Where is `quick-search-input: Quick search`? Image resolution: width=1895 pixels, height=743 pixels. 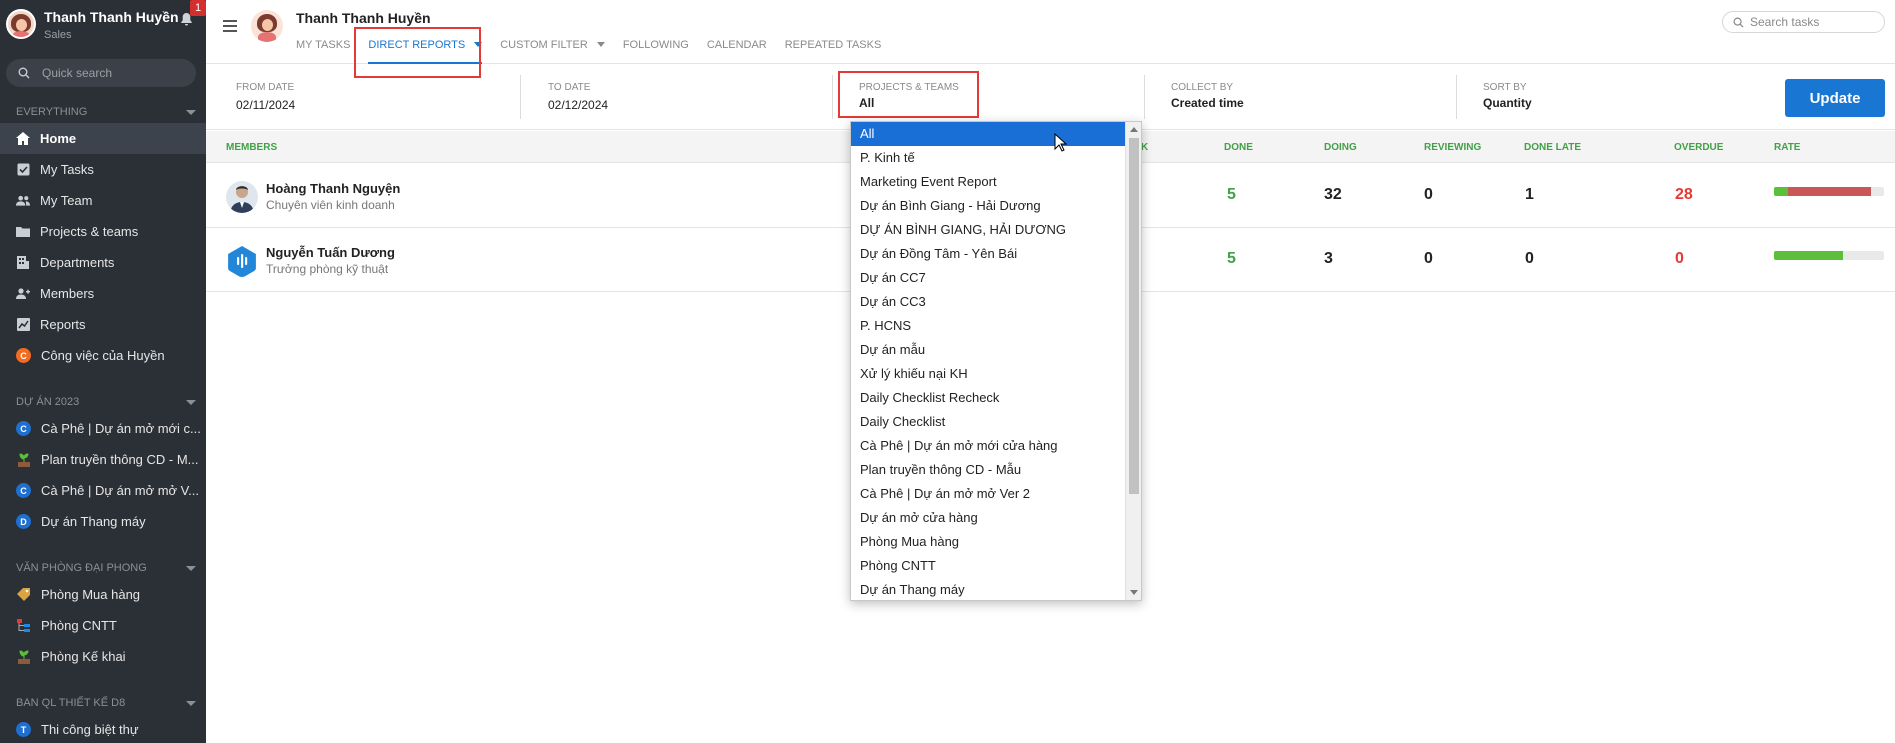
quick-search-input: Quick search is located at coordinates (101, 73).